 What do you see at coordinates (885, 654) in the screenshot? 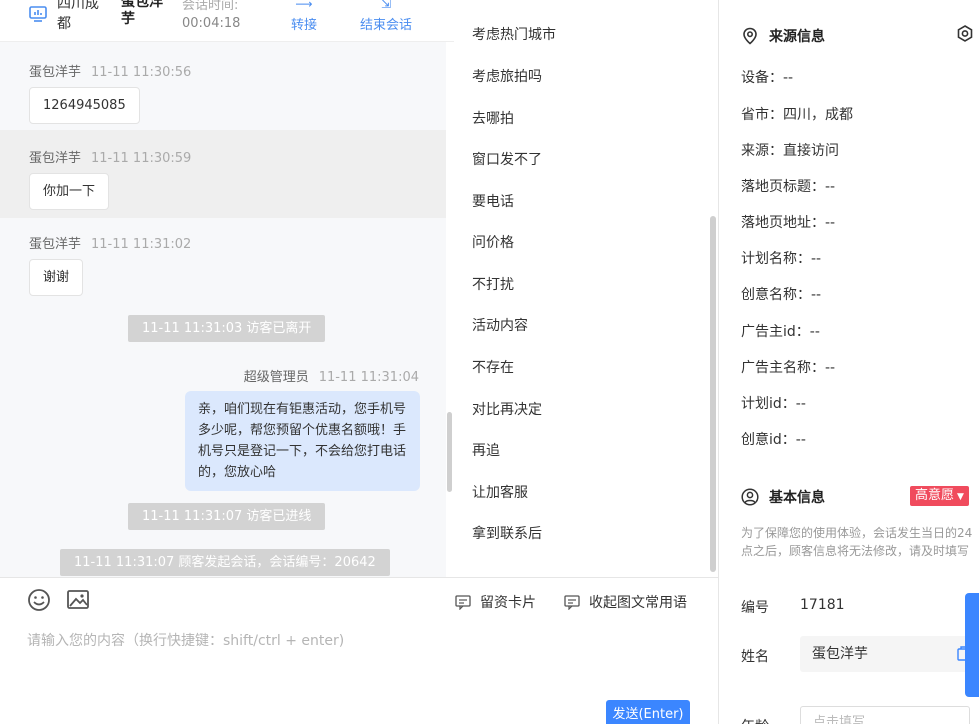
I see `name-field: 蛋包洋芋` at bounding box center [885, 654].